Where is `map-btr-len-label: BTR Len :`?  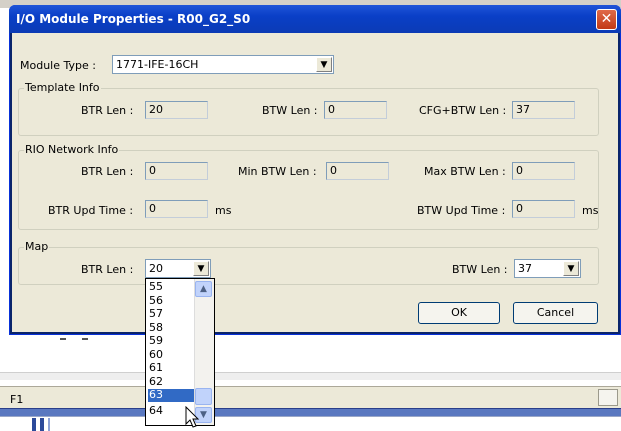 map-btr-len-label: BTR Len : is located at coordinates (107, 269).